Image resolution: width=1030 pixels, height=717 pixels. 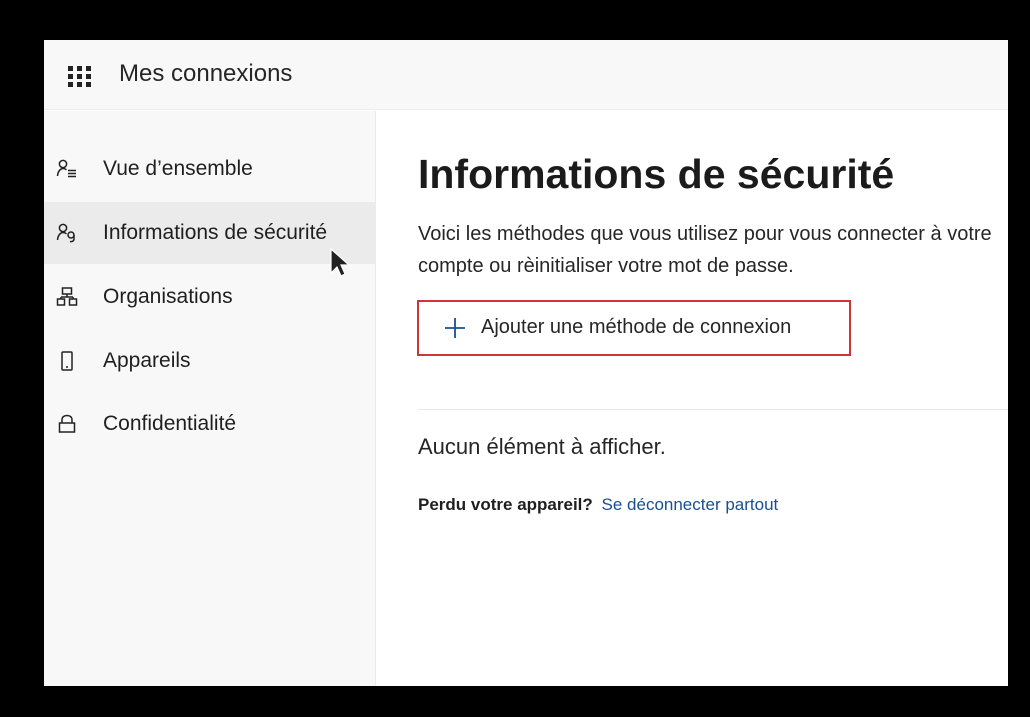 What do you see at coordinates (67, 297) in the screenshot?
I see `org-chart-icon` at bounding box center [67, 297].